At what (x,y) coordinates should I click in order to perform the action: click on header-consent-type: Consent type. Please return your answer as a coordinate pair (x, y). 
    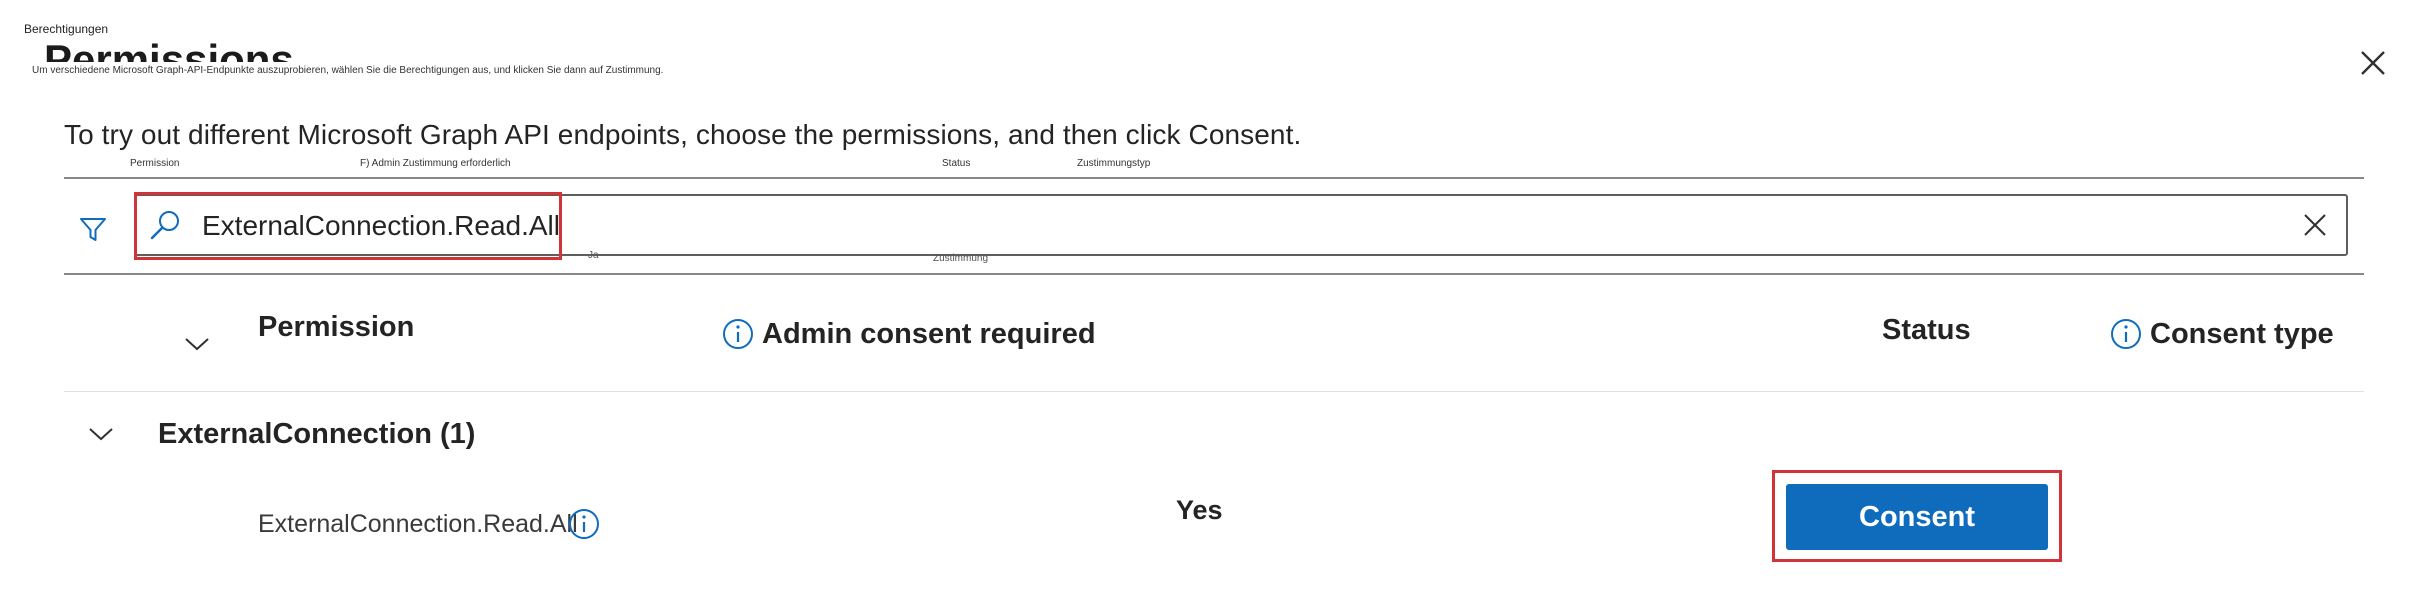
    Looking at the image, I should click on (2242, 334).